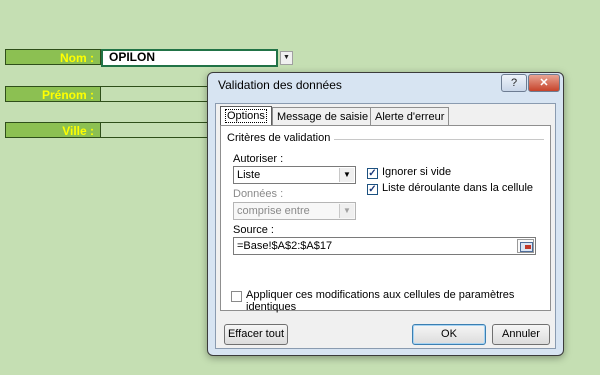 This screenshot has height=375, width=600. Describe the element at coordinates (417, 172) in the screenshot. I see `ignorer-label: Ignorer si vide` at that location.